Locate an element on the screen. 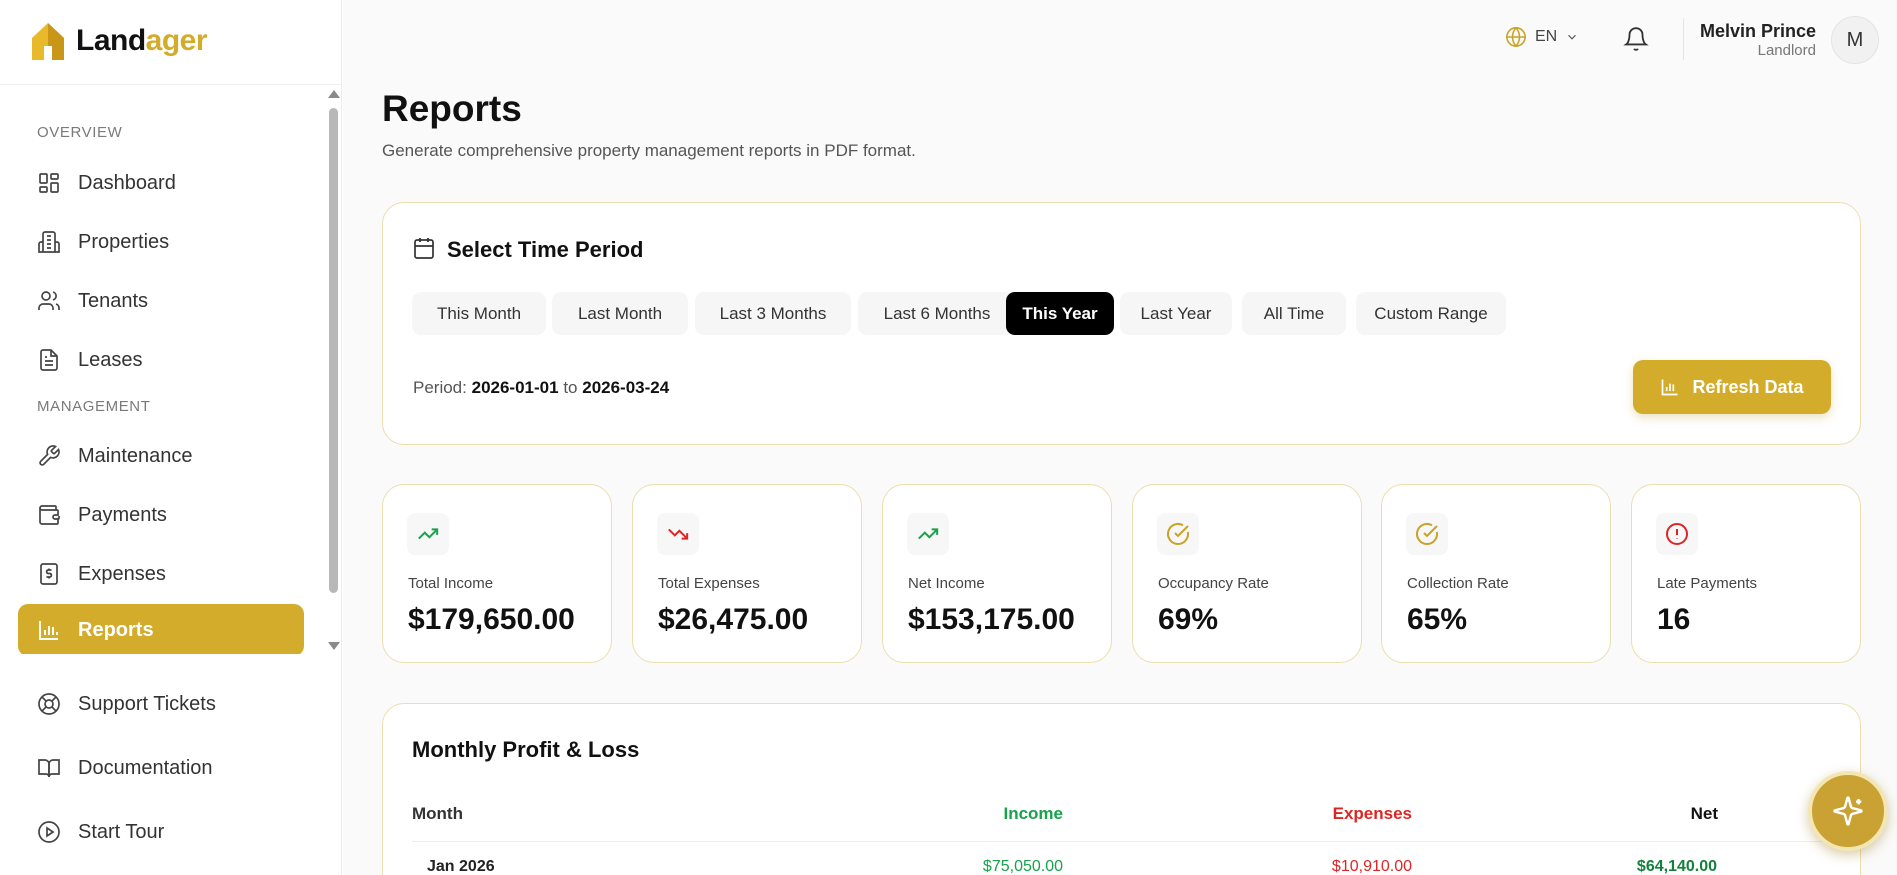  sidebar-scrollbar is located at coordinates (333, 370).